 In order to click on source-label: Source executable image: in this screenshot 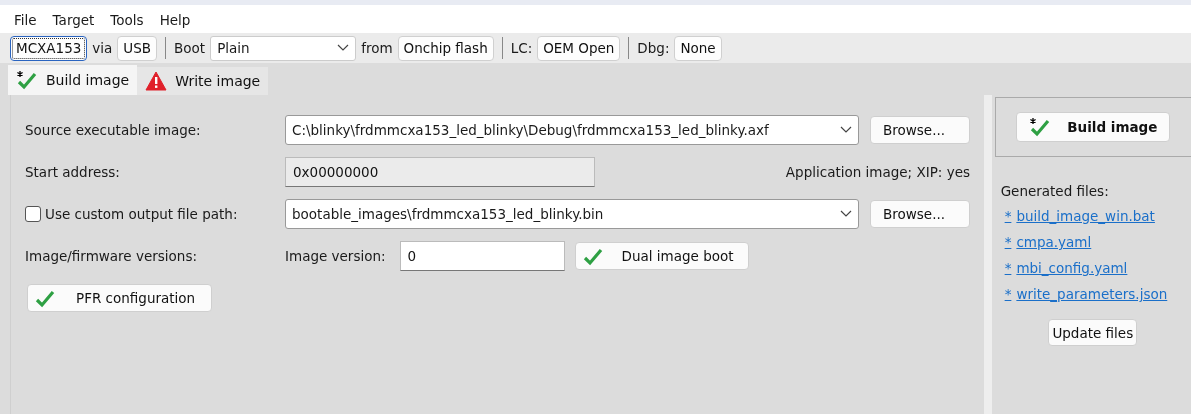, I will do `click(113, 130)`.